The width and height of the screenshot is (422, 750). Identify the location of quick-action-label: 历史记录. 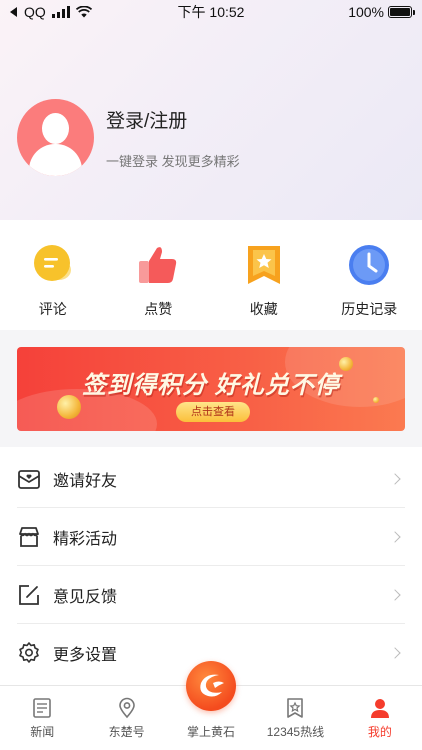
(369, 309).